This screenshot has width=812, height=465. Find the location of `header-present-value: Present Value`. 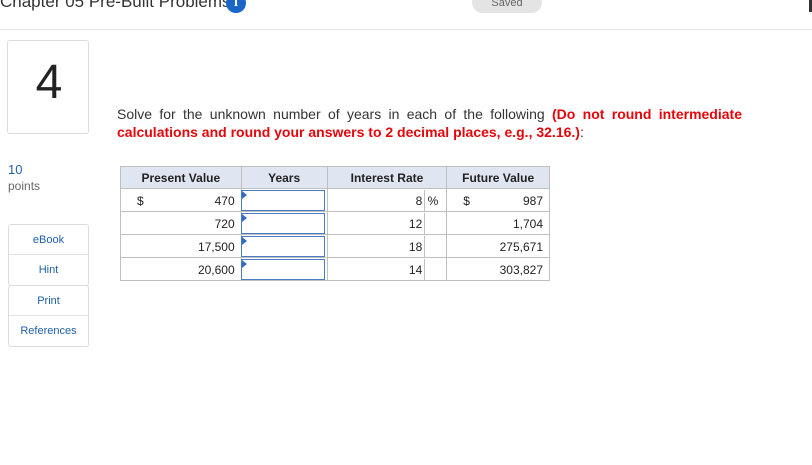

header-present-value: Present Value is located at coordinates (181, 177).